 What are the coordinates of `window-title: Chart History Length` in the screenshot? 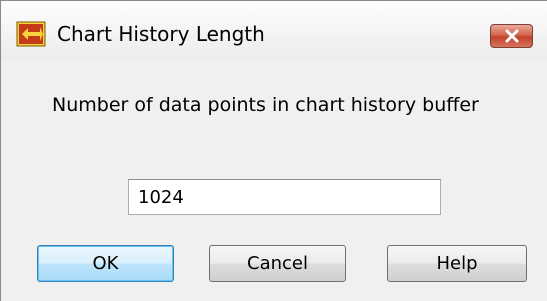 It's located at (161, 34).